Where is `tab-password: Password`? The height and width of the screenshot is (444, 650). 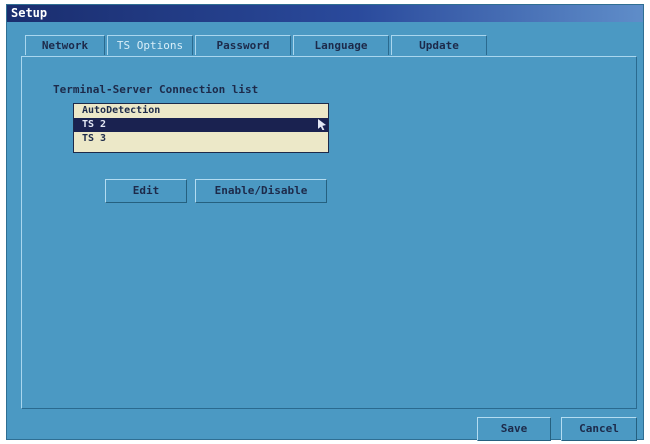
tab-password: Password is located at coordinates (243, 45).